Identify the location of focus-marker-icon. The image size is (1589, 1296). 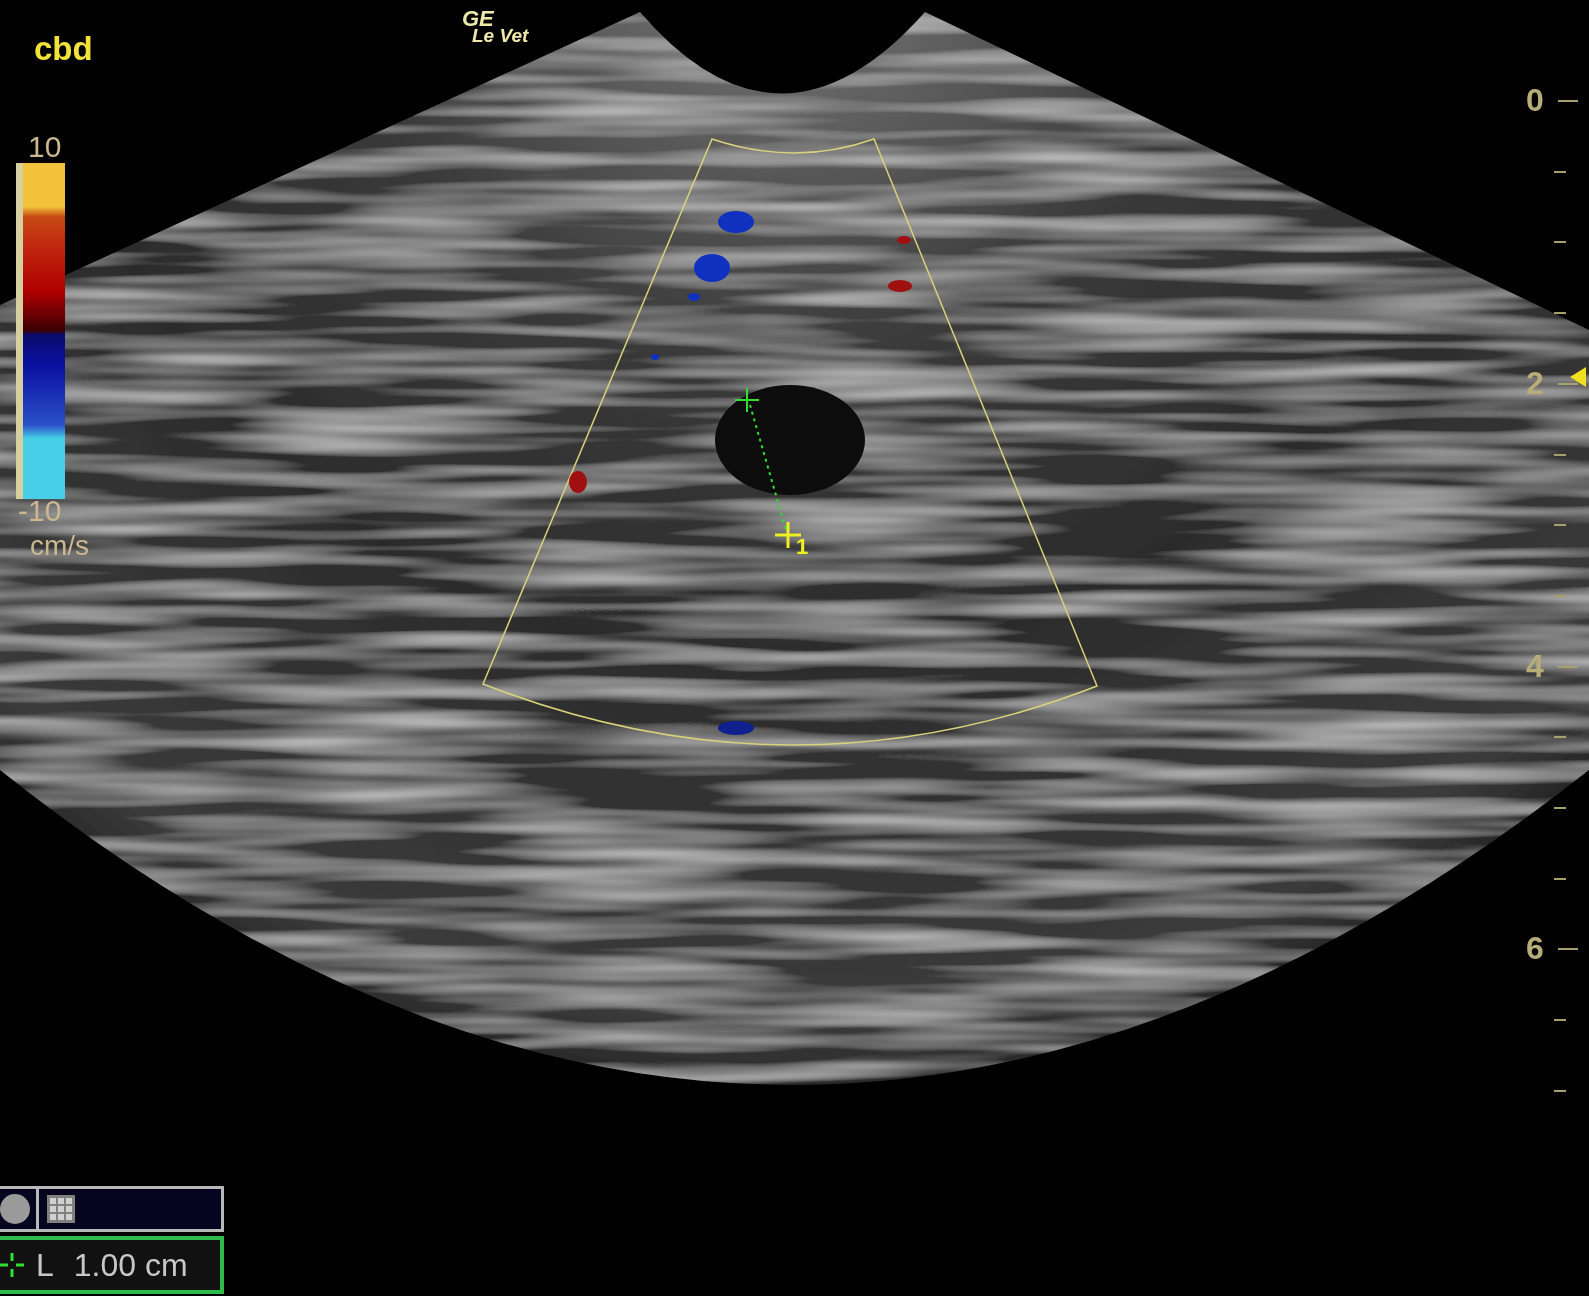
(1578, 377).